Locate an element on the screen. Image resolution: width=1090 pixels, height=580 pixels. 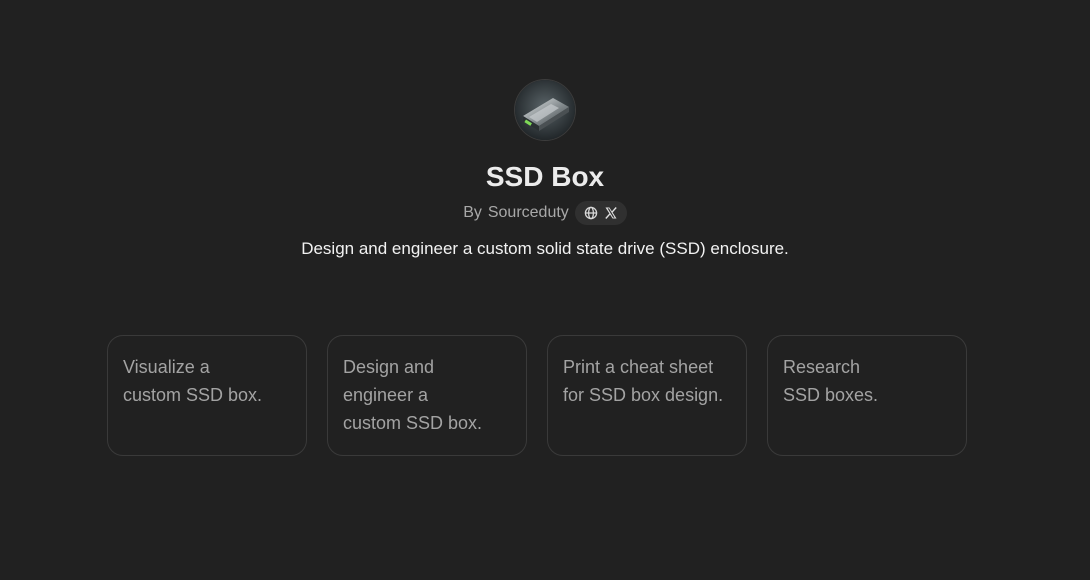
starter-card: Research SSD boxes. is located at coordinates (867, 395).